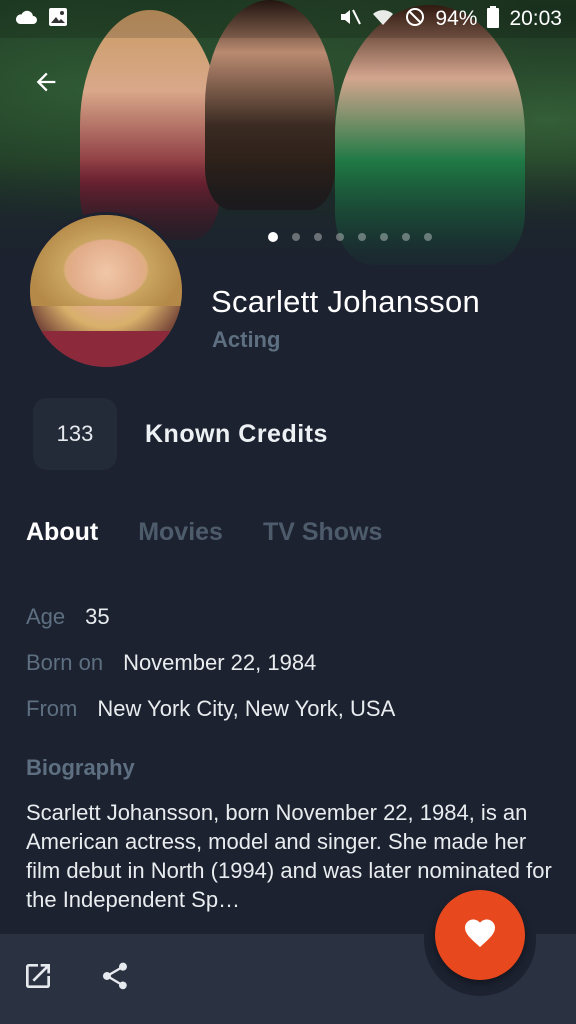  What do you see at coordinates (346, 301) in the screenshot?
I see `person-name: Scarlett Johansson` at bounding box center [346, 301].